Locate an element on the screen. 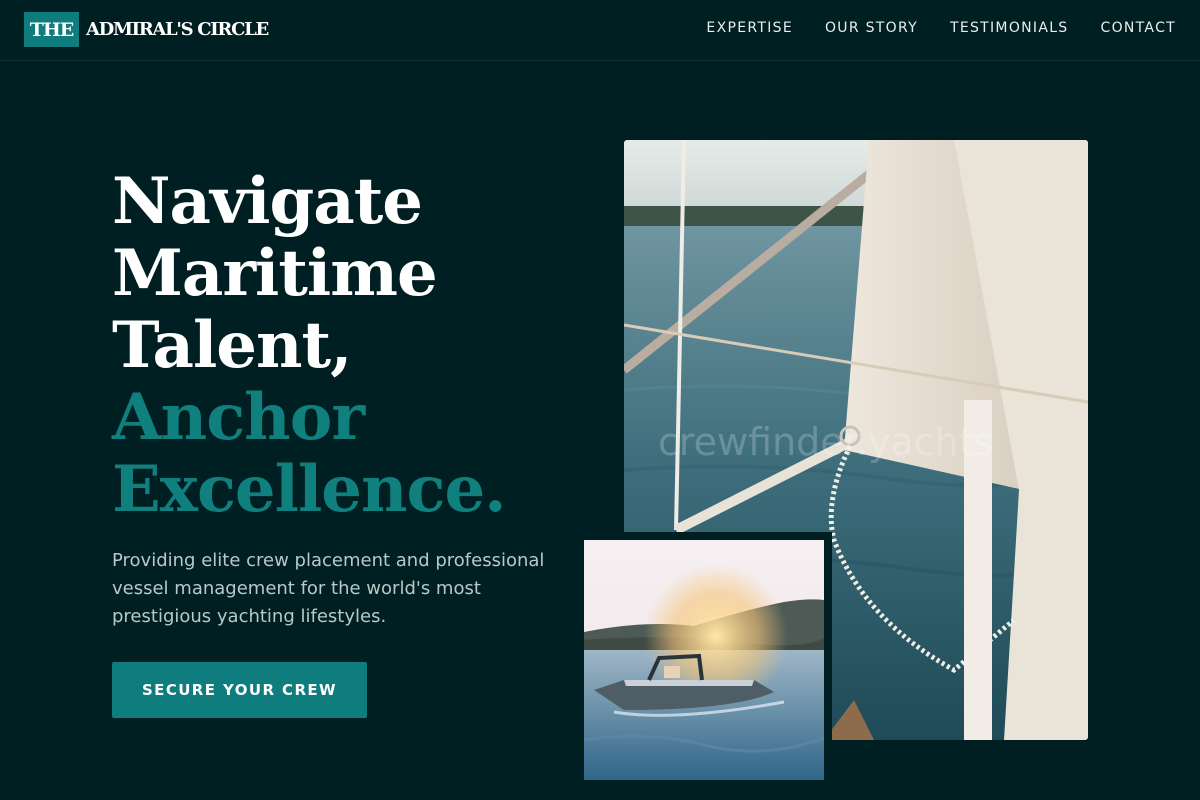 This screenshot has height=800, width=1200. logo-badge: THE is located at coordinates (51, 29).